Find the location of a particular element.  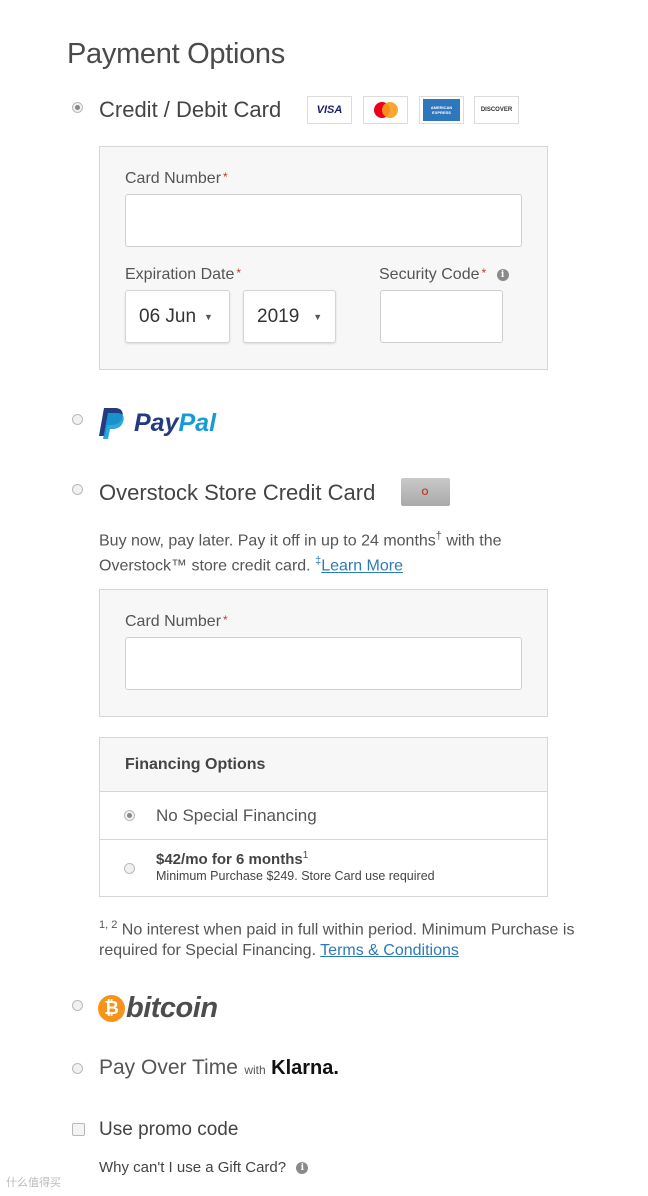

store-card-image: O is located at coordinates (425, 492).